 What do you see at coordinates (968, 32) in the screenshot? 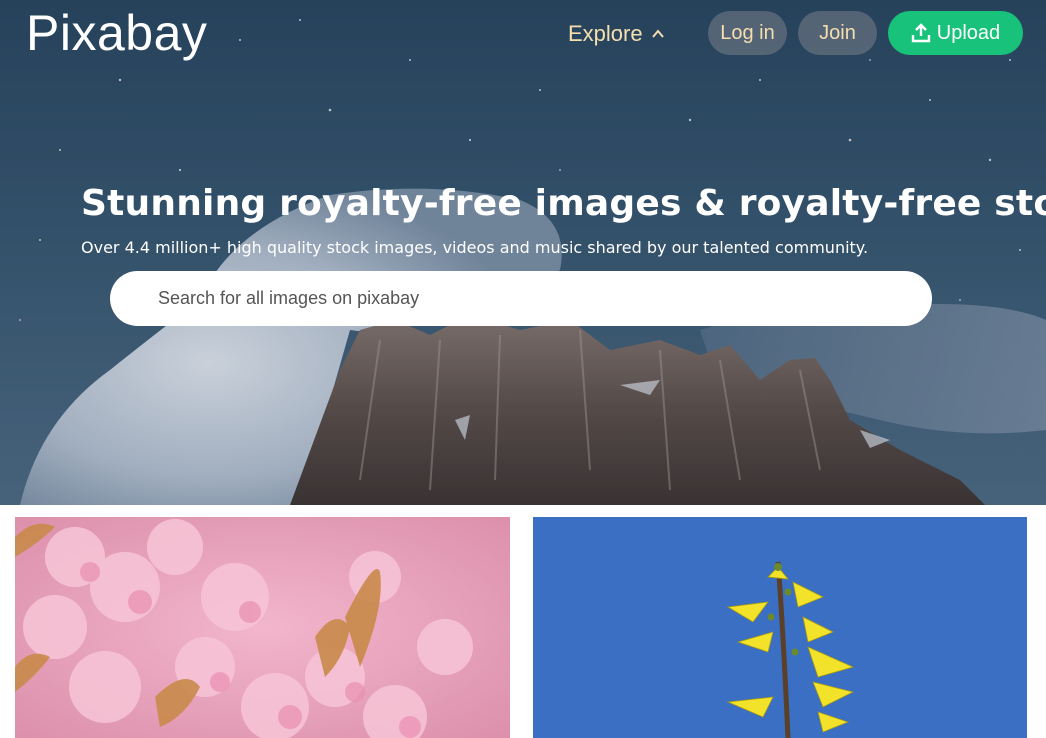
I see `upload-label: Upload` at bounding box center [968, 32].